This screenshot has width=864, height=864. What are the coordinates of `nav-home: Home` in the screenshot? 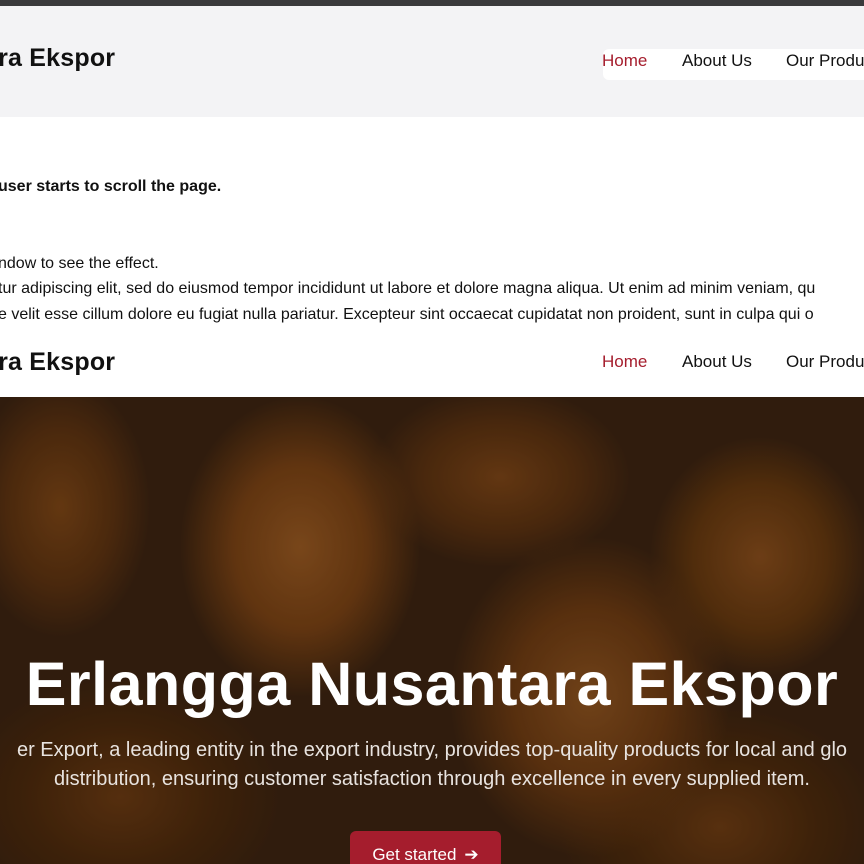 It's located at (624, 61).